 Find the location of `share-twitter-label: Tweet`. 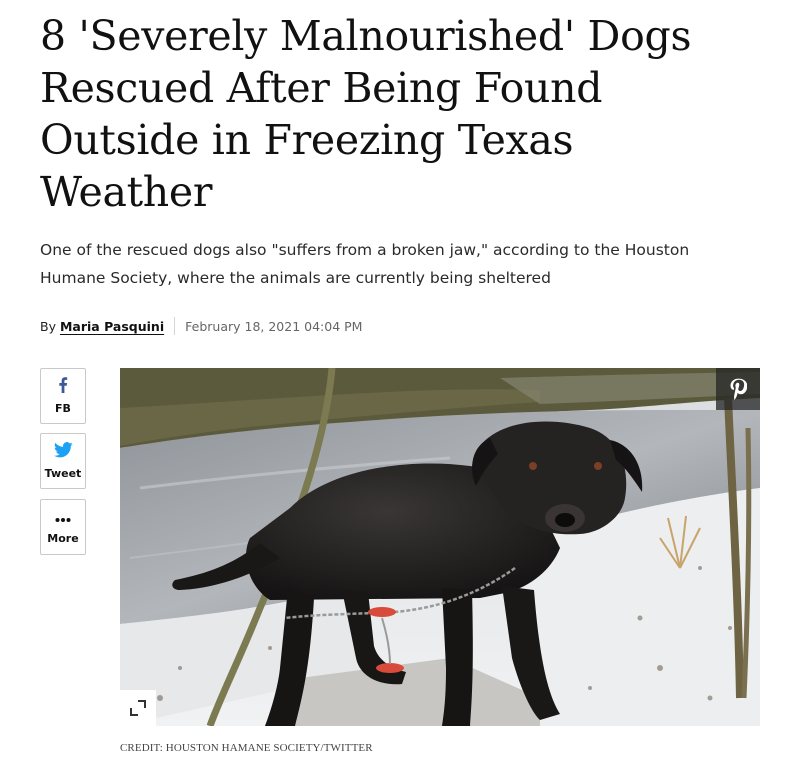

share-twitter-label: Tweet is located at coordinates (63, 473).